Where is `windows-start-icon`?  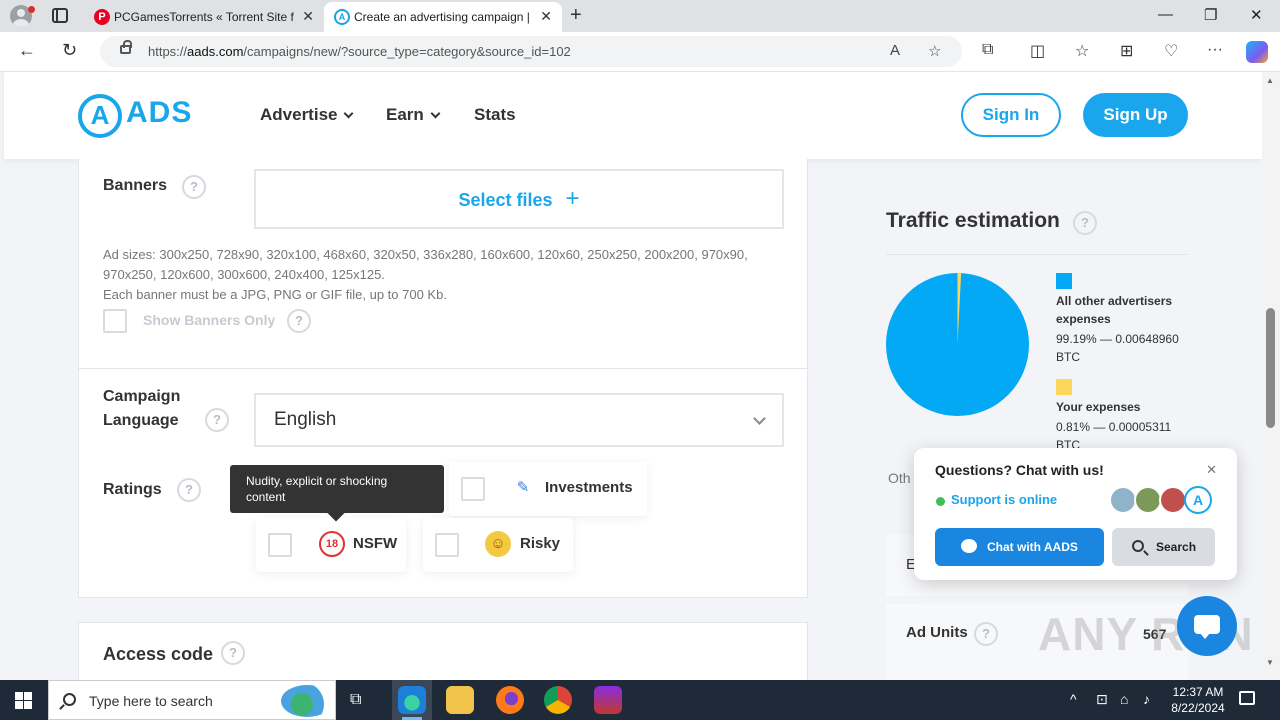
windows-start-icon is located at coordinates (23, 700).